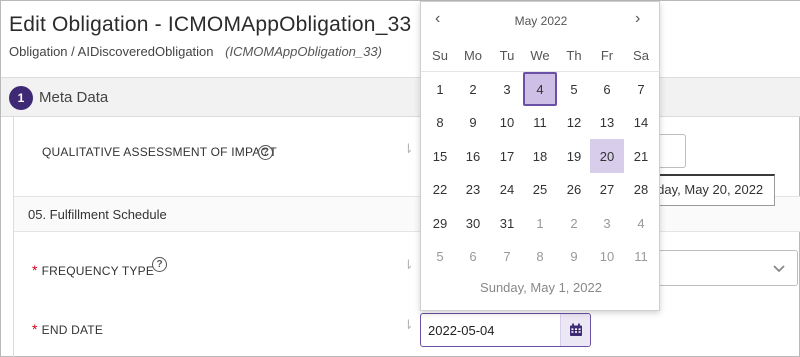  What do you see at coordinates (507, 55) in the screenshot?
I see `weekday-label: Tu` at bounding box center [507, 55].